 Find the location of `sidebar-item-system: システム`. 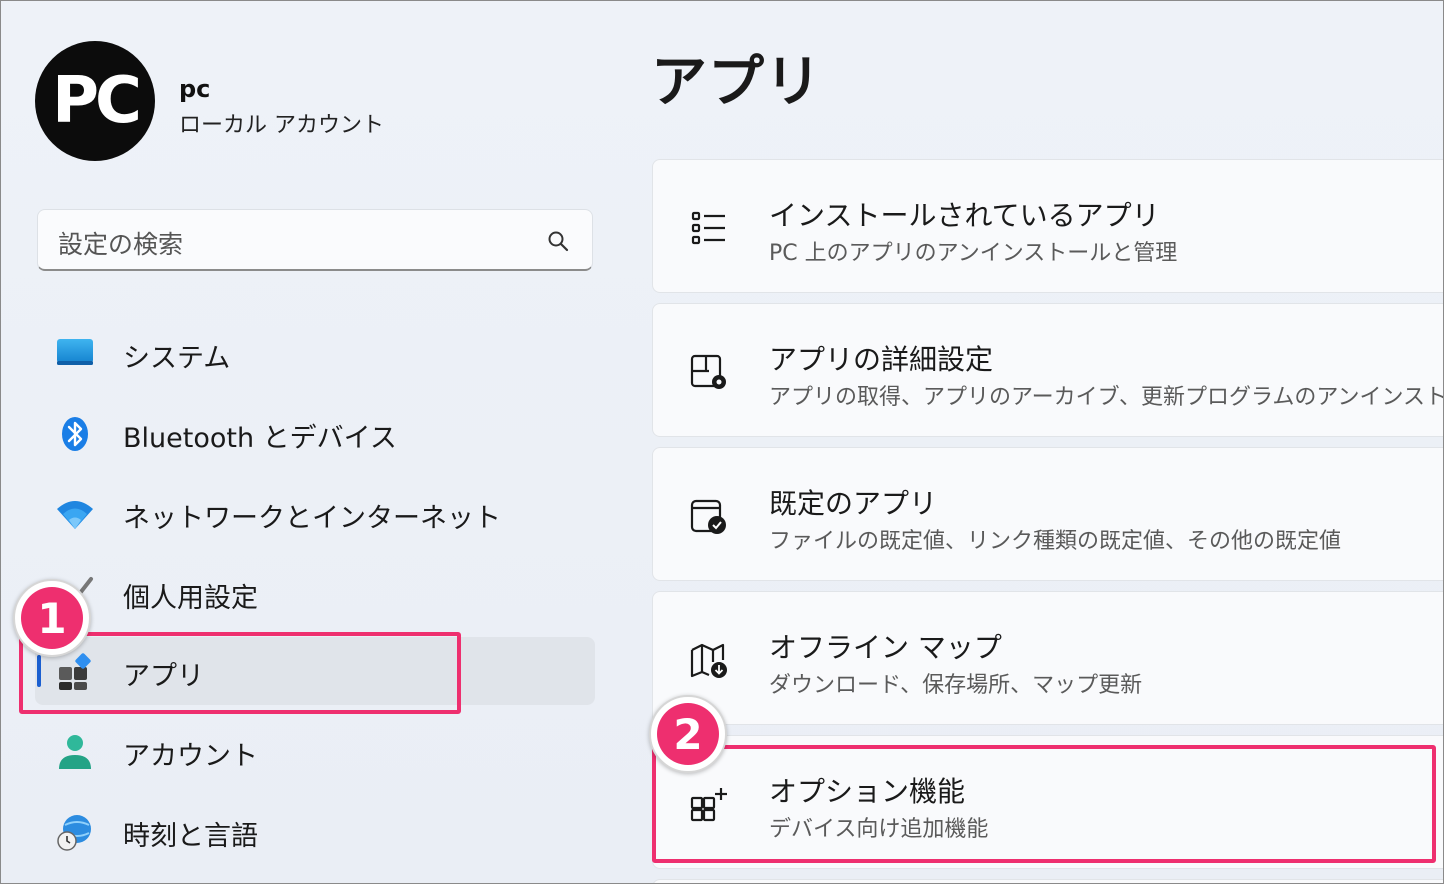

sidebar-item-system: システム is located at coordinates (315, 353).